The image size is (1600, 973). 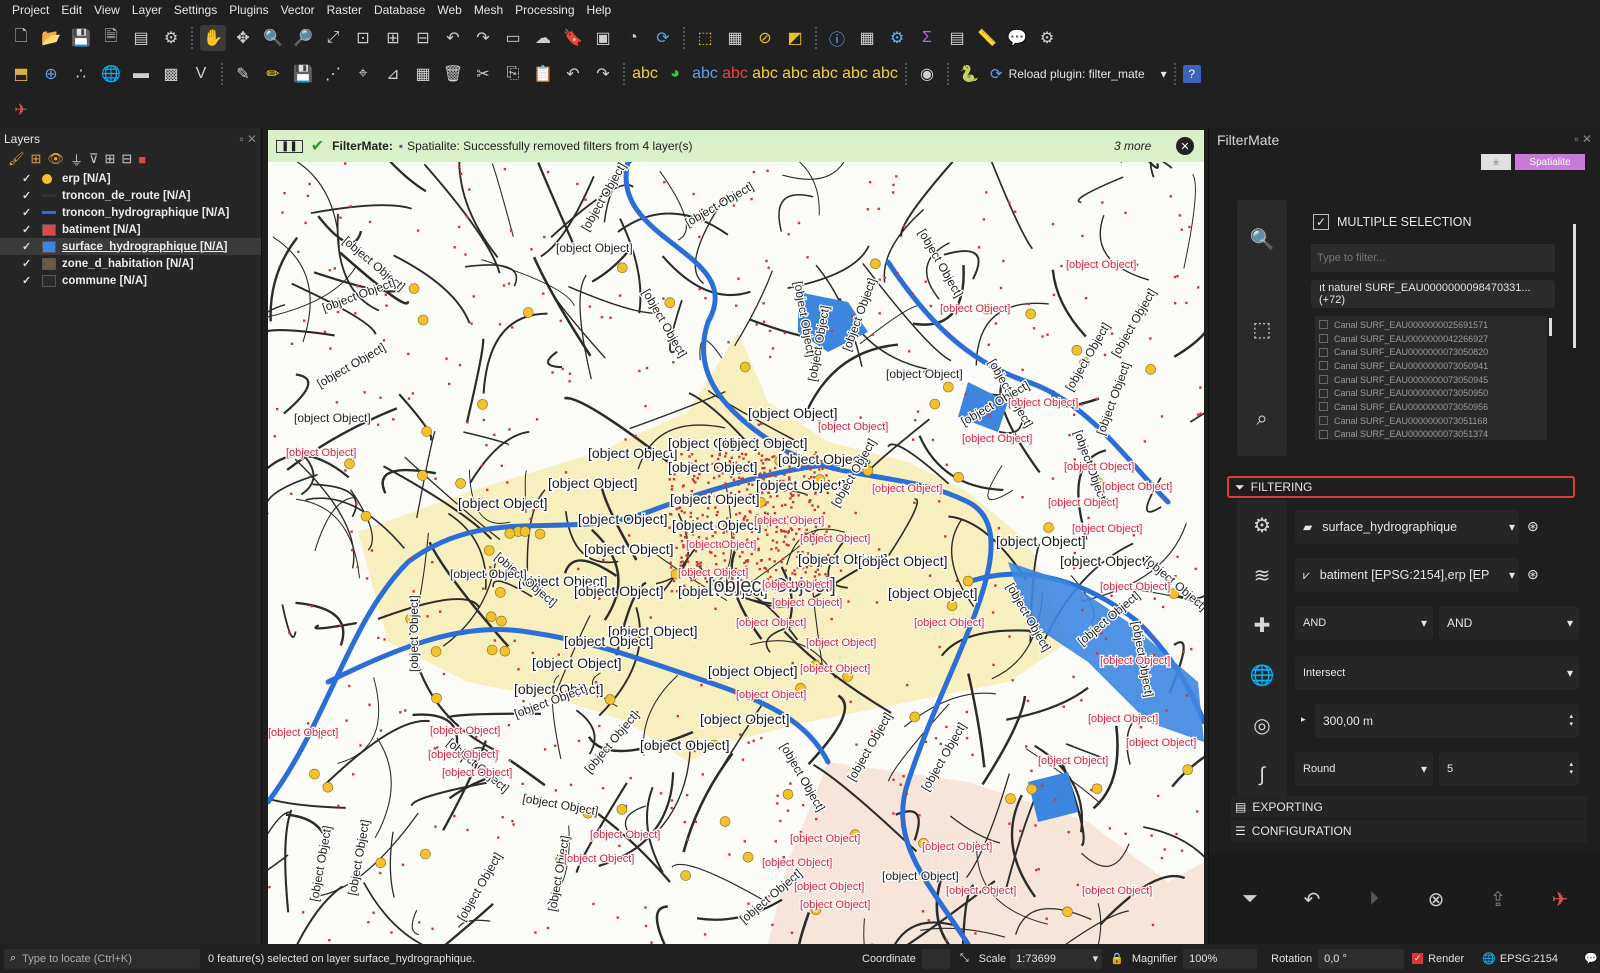 What do you see at coordinates (344, 10) in the screenshot?
I see `menu-raster: Raster` at bounding box center [344, 10].